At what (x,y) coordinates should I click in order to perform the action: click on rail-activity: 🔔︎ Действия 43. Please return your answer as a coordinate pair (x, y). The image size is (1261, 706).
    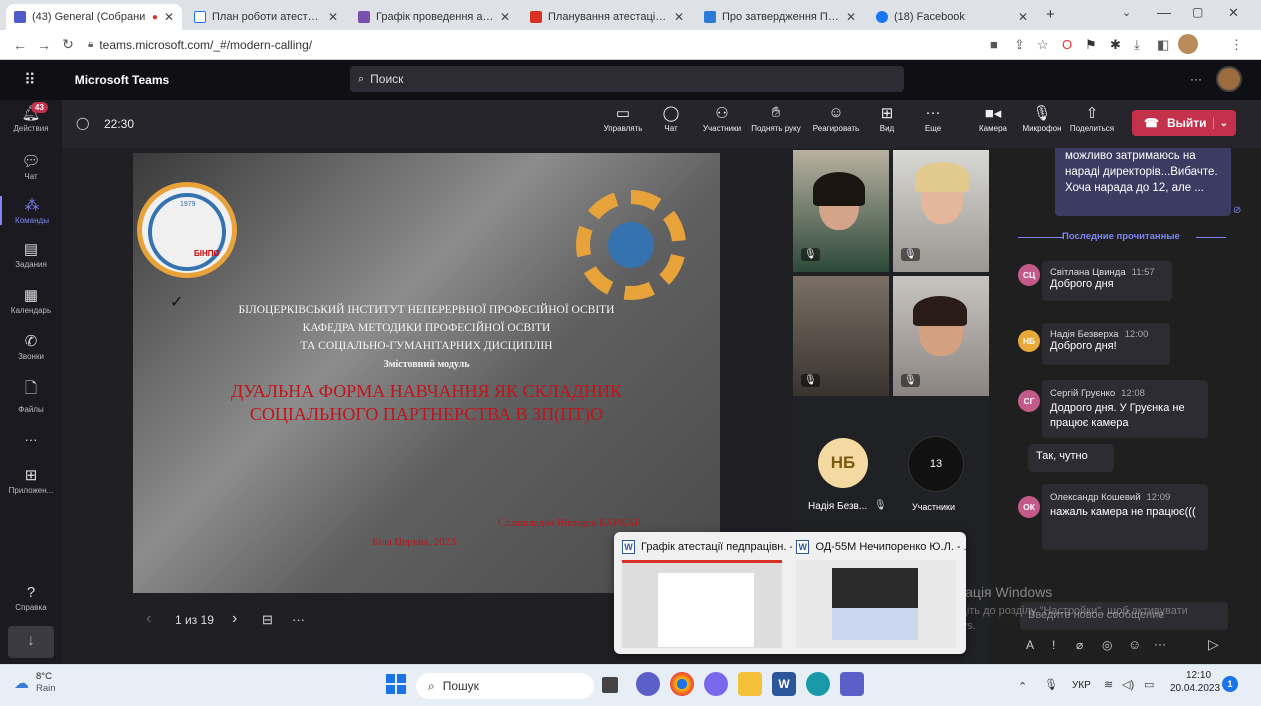
    Looking at the image, I should click on (31, 117).